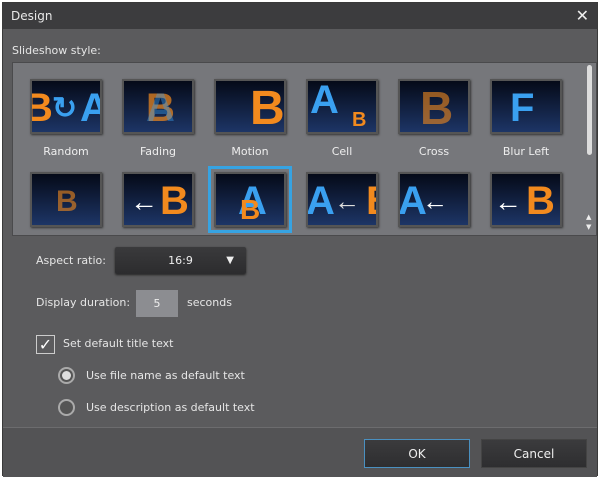 This screenshot has height=478, width=600. Describe the element at coordinates (209, 302) in the screenshot. I see `seconds-label: seconds` at that location.